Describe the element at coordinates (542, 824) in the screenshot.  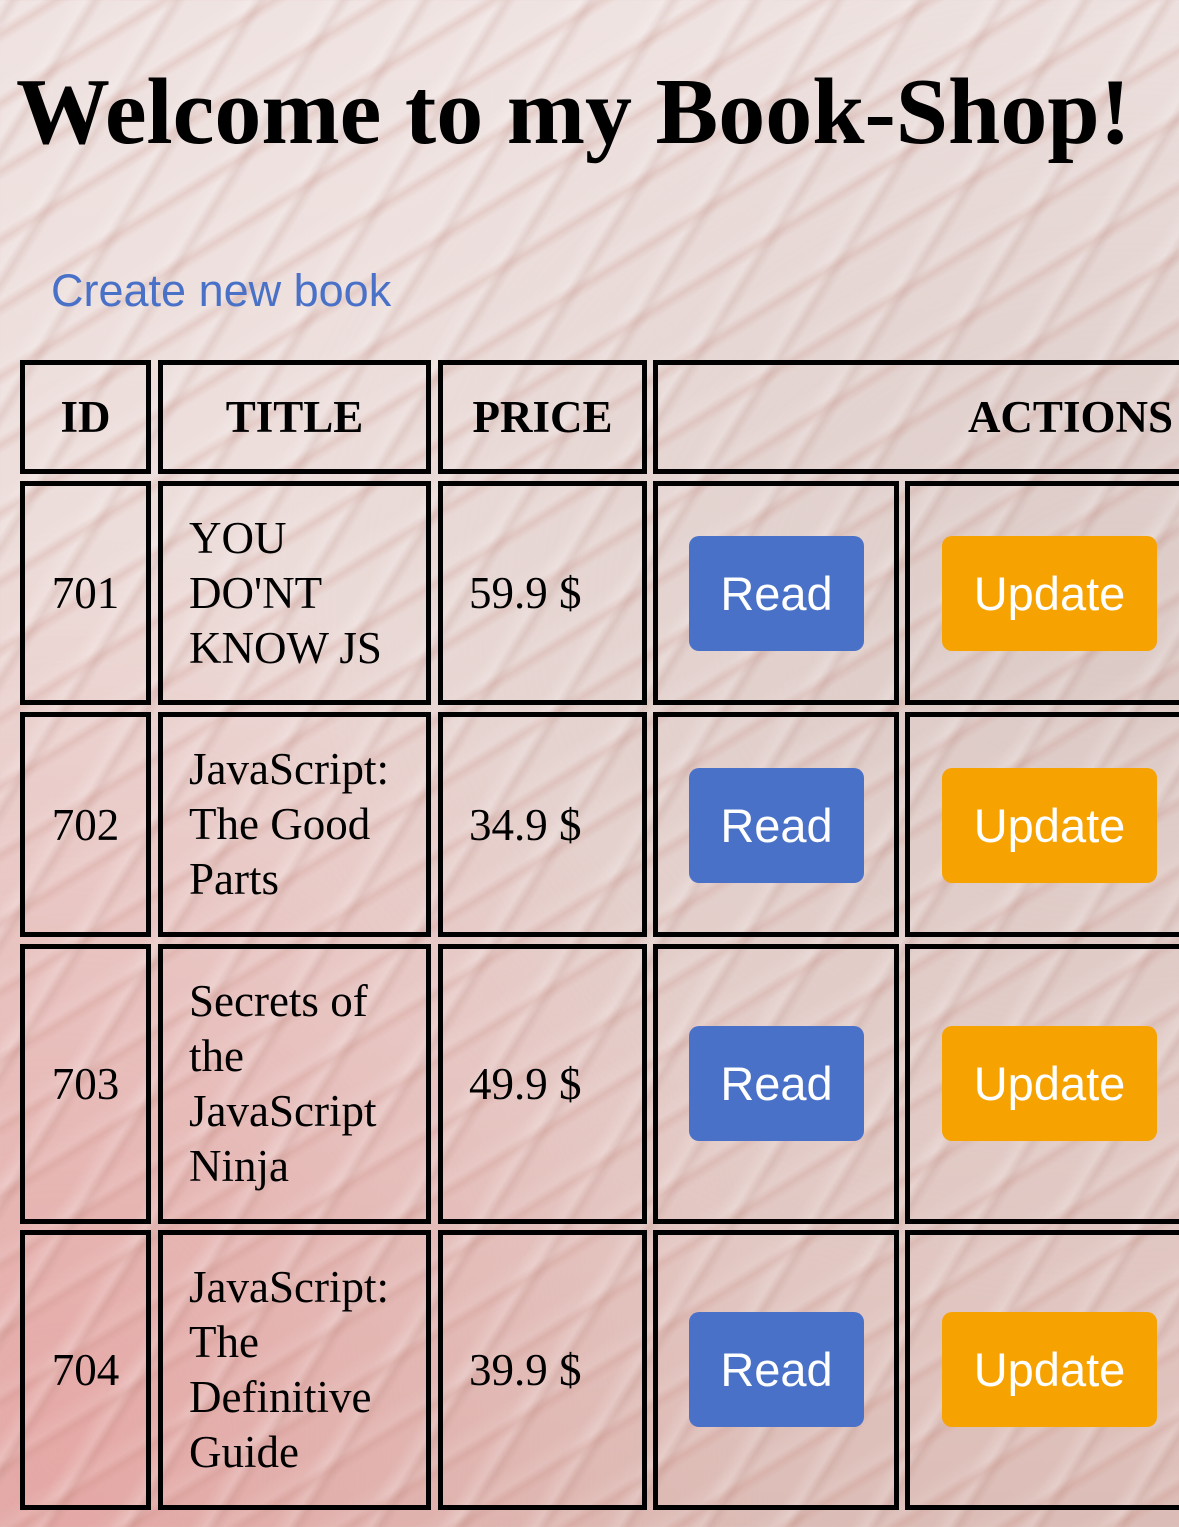
I see `book-price: 34.9 $` at that location.